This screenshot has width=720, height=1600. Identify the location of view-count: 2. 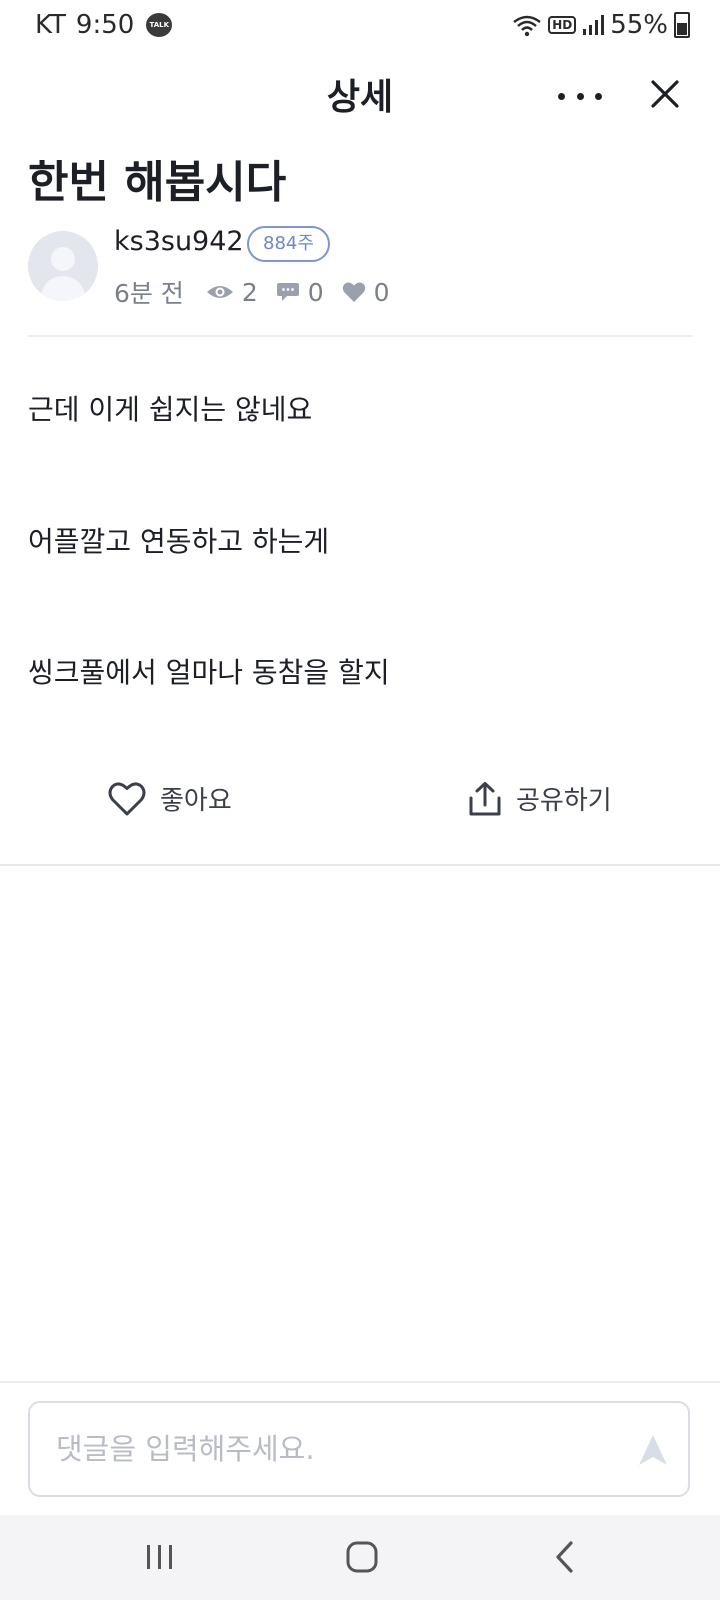
(232, 292).